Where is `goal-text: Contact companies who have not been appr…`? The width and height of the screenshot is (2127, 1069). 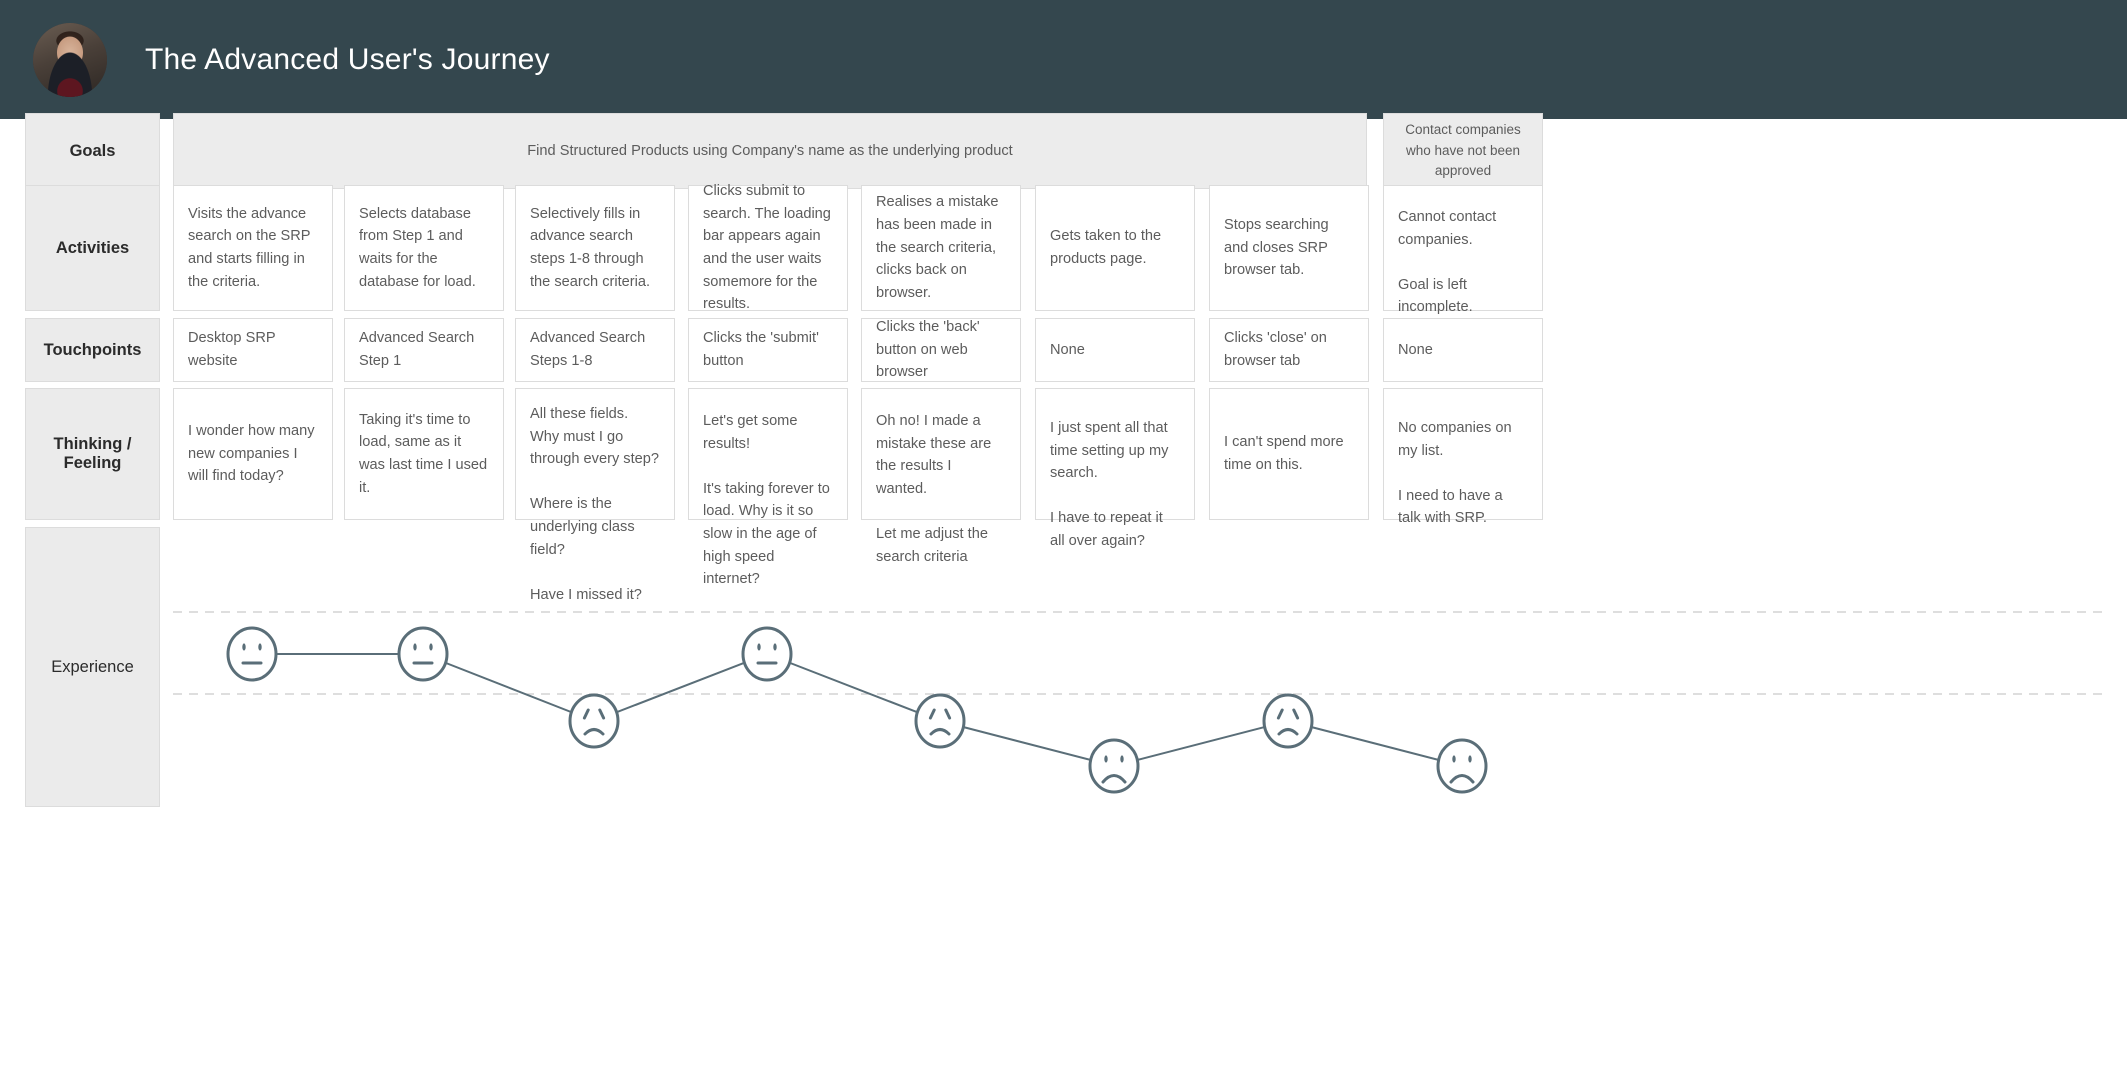 goal-text: Contact companies who have not been appr… is located at coordinates (1463, 150).